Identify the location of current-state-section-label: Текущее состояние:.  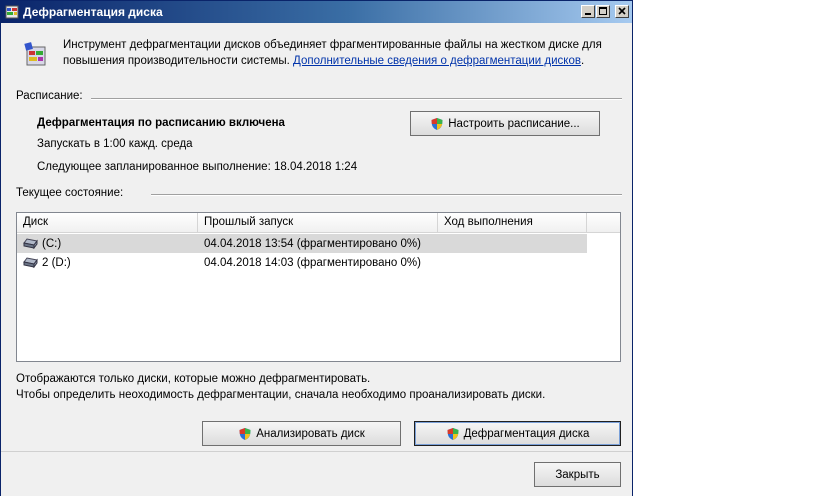
(70, 193).